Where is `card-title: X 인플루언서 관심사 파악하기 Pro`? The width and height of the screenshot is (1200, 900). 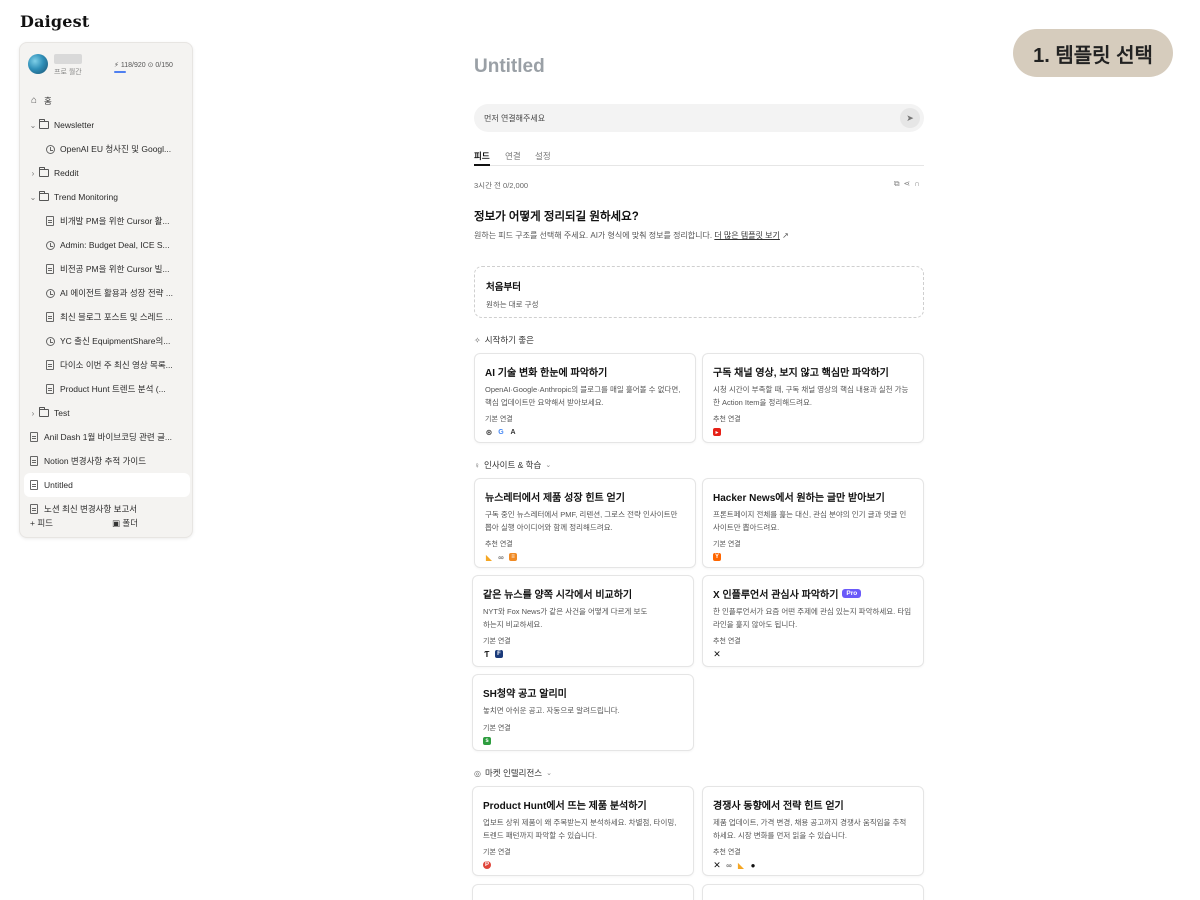 card-title: X 인플루언서 관심사 파악하기 Pro is located at coordinates (813, 593).